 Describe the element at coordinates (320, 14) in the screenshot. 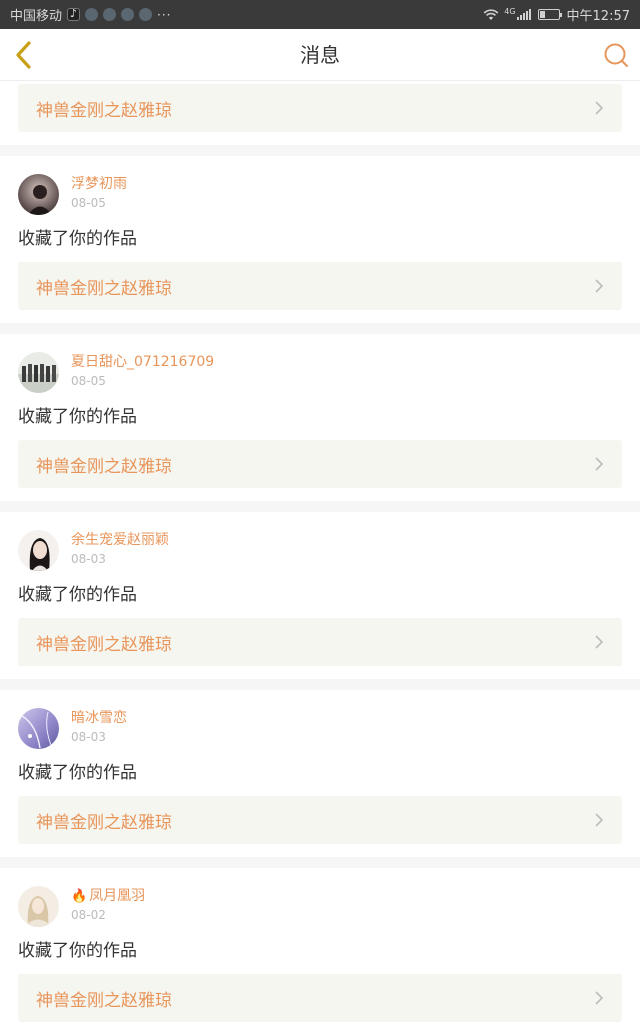

I see `status-bar: 中国移动 ··· 4G 中午12:57` at that location.